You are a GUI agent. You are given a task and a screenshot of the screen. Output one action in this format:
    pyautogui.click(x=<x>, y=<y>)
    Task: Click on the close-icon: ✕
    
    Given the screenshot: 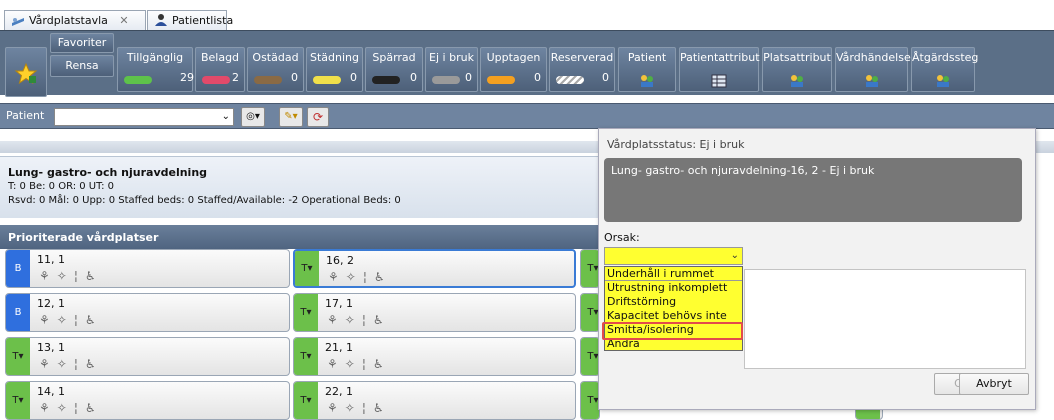 What is the action you would take?
    pyautogui.click(x=123, y=20)
    